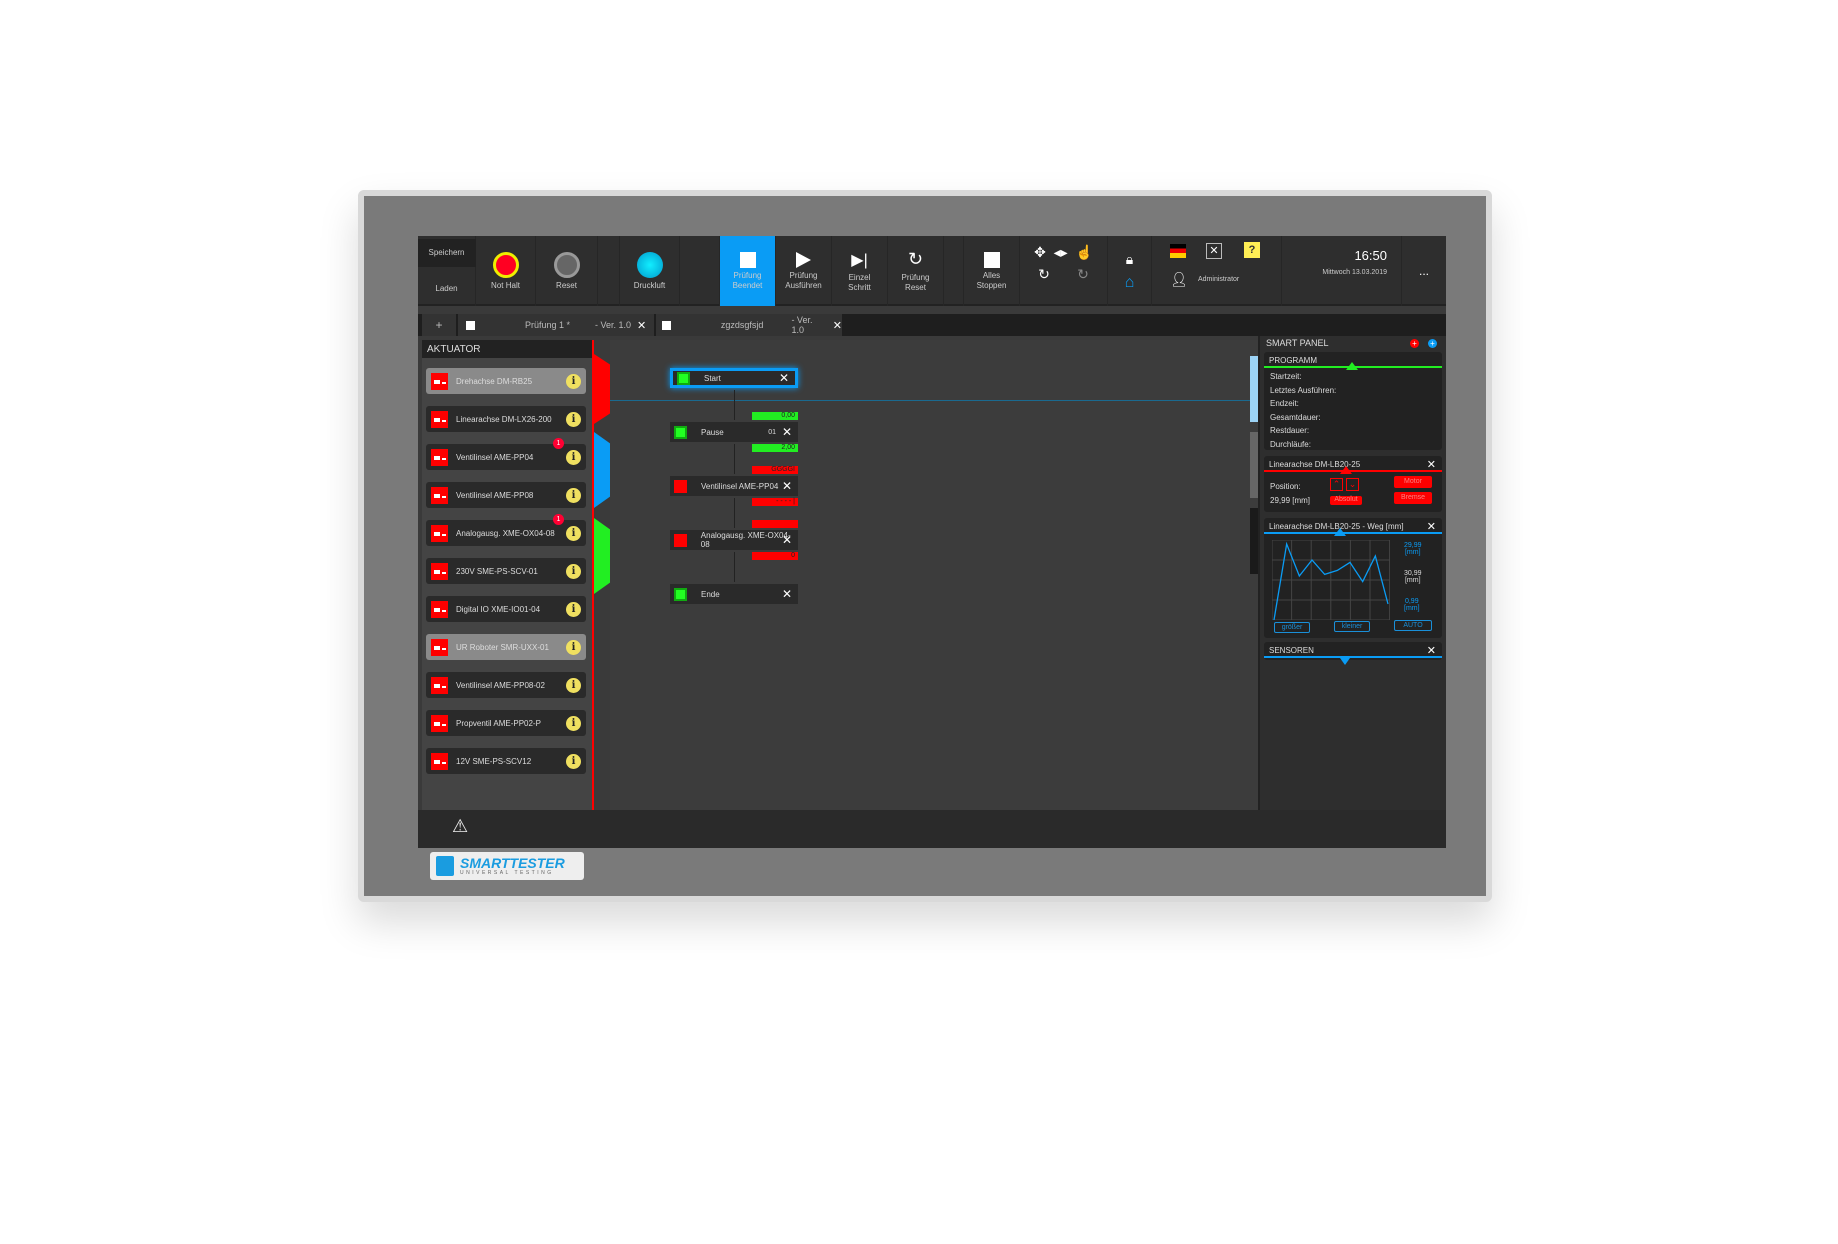 The height and width of the screenshot is (1244, 1838). What do you see at coordinates (1292, 627) in the screenshot?
I see `zoom-in-button: größer` at bounding box center [1292, 627].